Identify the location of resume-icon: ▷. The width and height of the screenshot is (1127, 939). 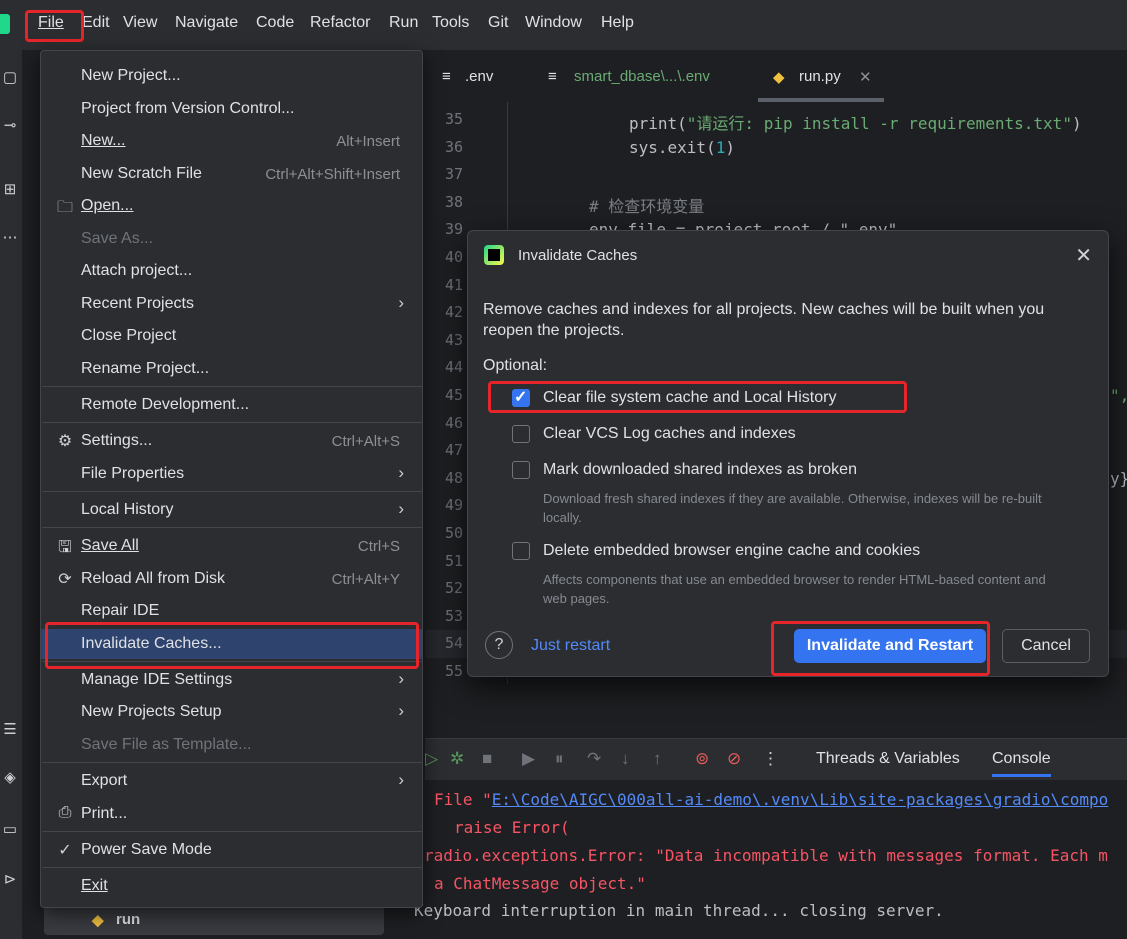
(431, 759).